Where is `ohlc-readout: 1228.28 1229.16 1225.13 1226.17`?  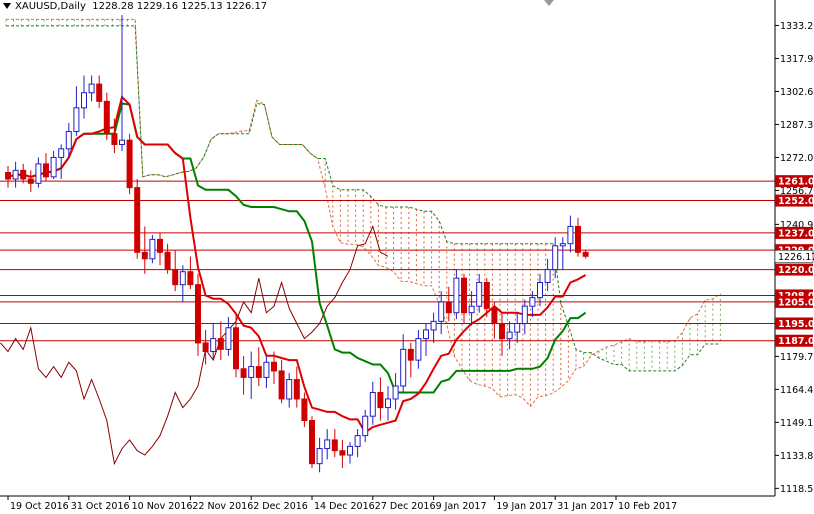
ohlc-readout: 1228.28 1229.16 1225.13 1226.17 is located at coordinates (180, 6).